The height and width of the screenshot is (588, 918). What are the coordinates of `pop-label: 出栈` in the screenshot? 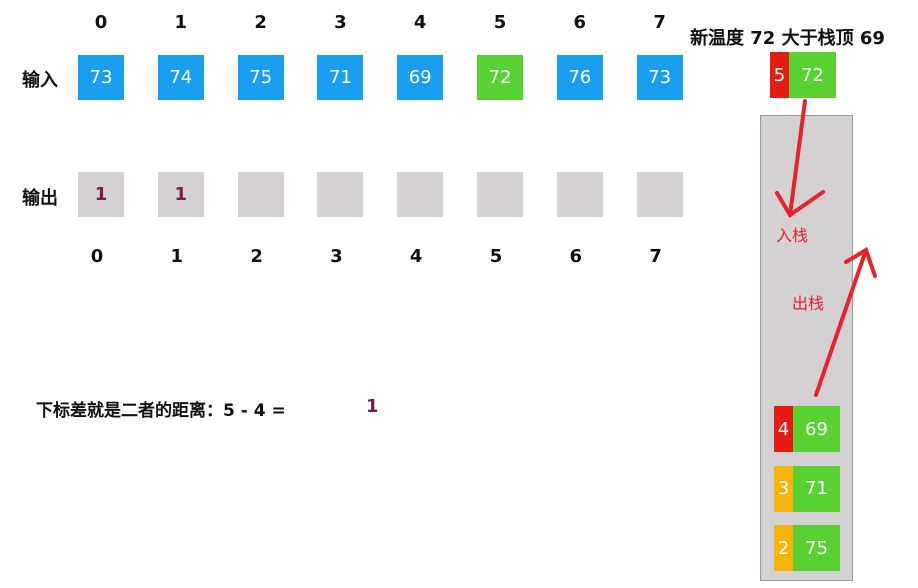 It's located at (808, 303).